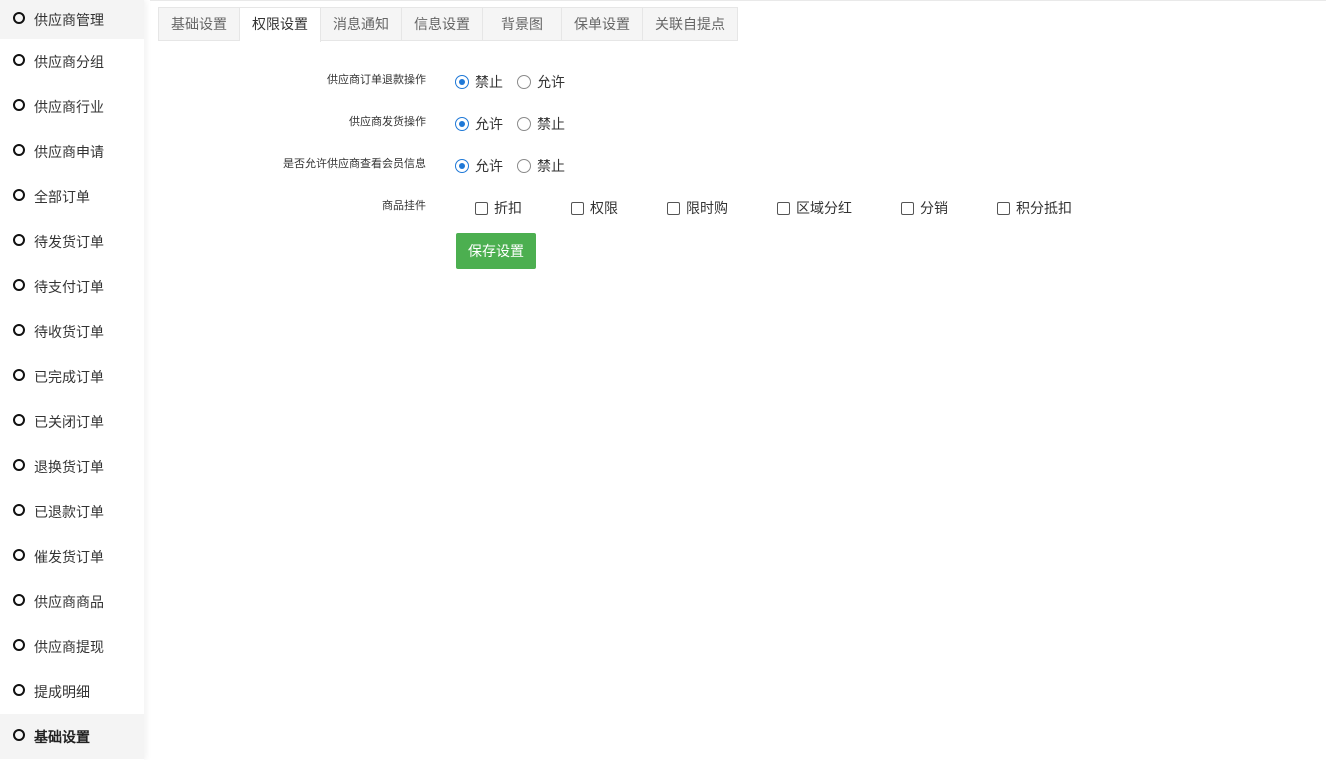 This screenshot has width=1326, height=760. Describe the element at coordinates (72, 376) in the screenshot. I see `sidebar-item-completed-orders: 已完成订单` at that location.